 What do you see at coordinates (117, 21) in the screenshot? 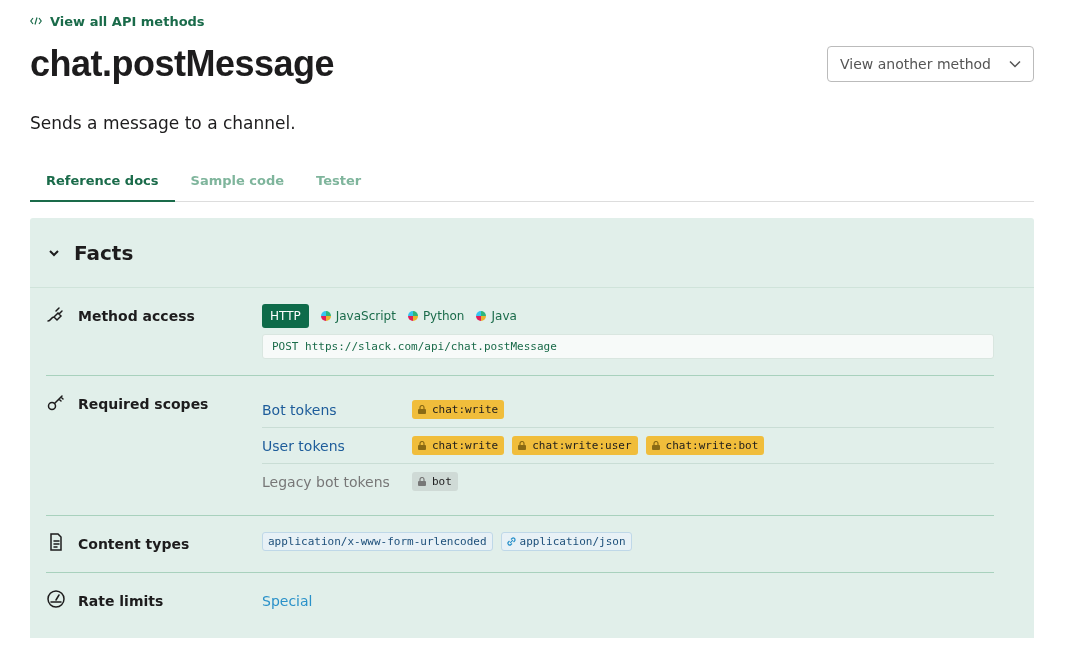
I see `view-all-link: View all API methods` at bounding box center [117, 21].